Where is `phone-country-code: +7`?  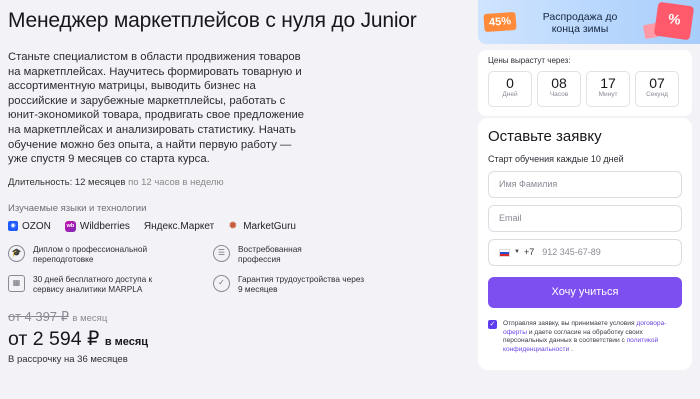
phone-country-code: +7 is located at coordinates (529, 252).